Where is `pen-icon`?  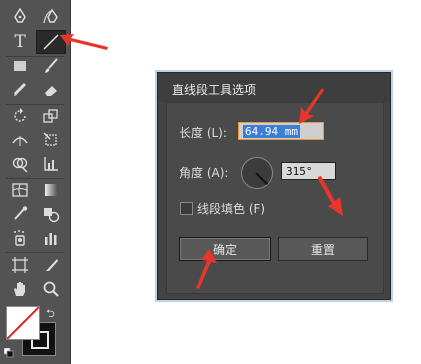
pen-icon is located at coordinates (20, 15).